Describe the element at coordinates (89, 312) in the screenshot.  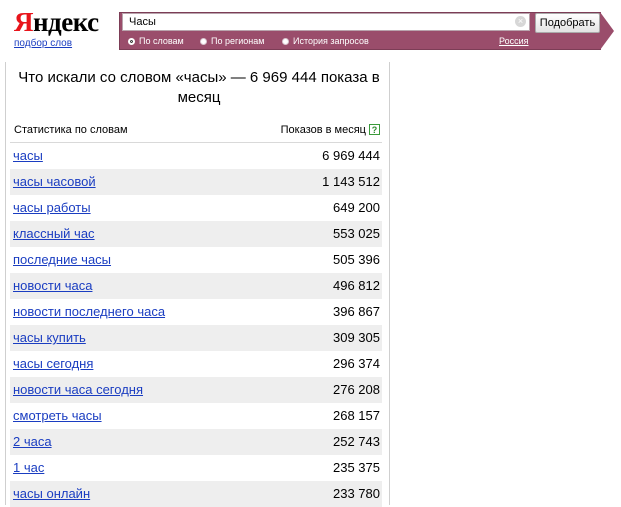
I see `phrase-link: новости последнего часа` at that location.